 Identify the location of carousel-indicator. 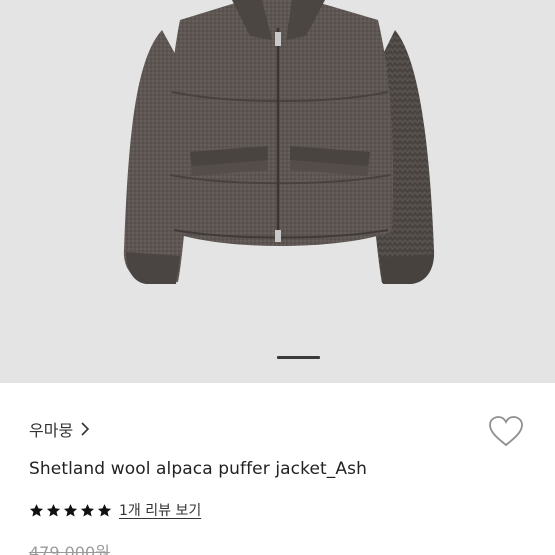
(298, 357).